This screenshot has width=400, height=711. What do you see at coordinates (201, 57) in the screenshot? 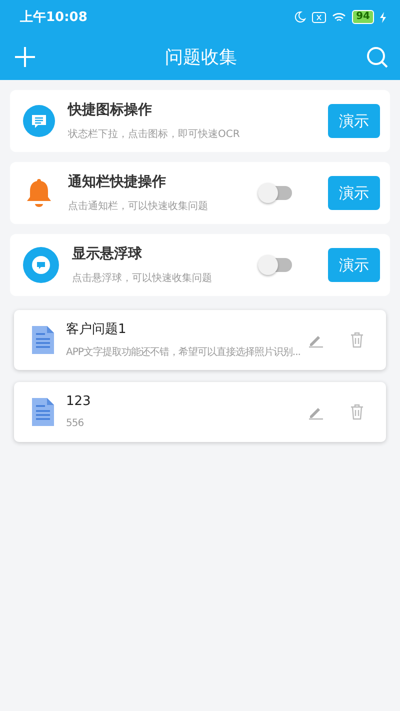
I see `app-title: 问题收集` at bounding box center [201, 57].